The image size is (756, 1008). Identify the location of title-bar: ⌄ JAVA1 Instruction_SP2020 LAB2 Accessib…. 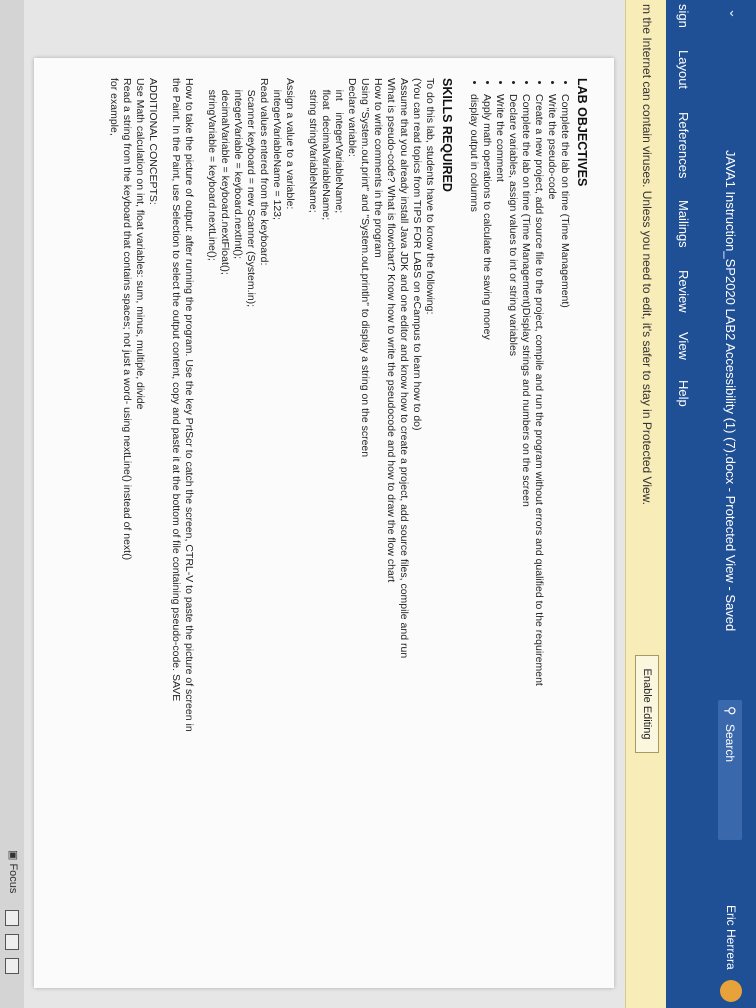
(728, 504).